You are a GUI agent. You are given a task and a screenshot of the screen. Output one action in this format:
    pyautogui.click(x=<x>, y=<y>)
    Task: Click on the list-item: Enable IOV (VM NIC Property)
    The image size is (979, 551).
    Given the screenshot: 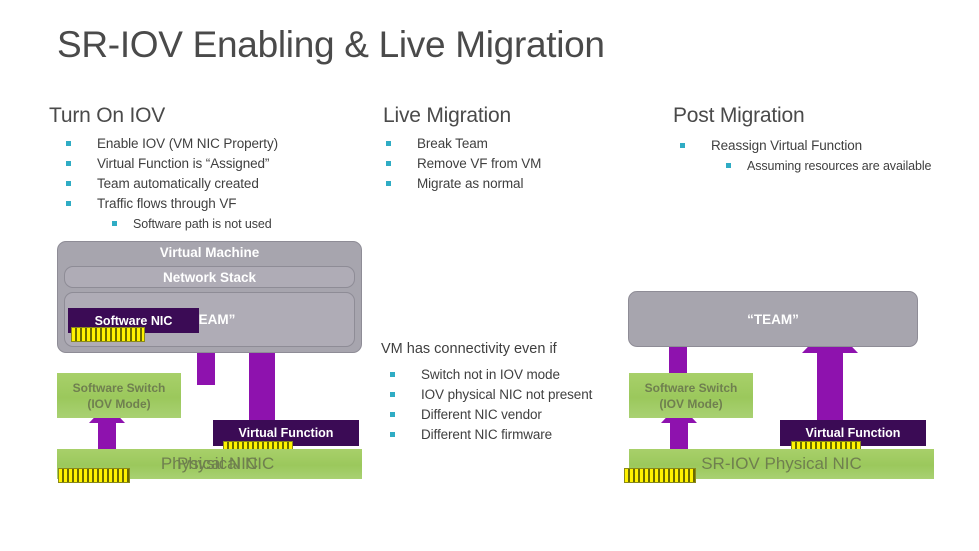 What is the action you would take?
    pyautogui.click(x=172, y=144)
    